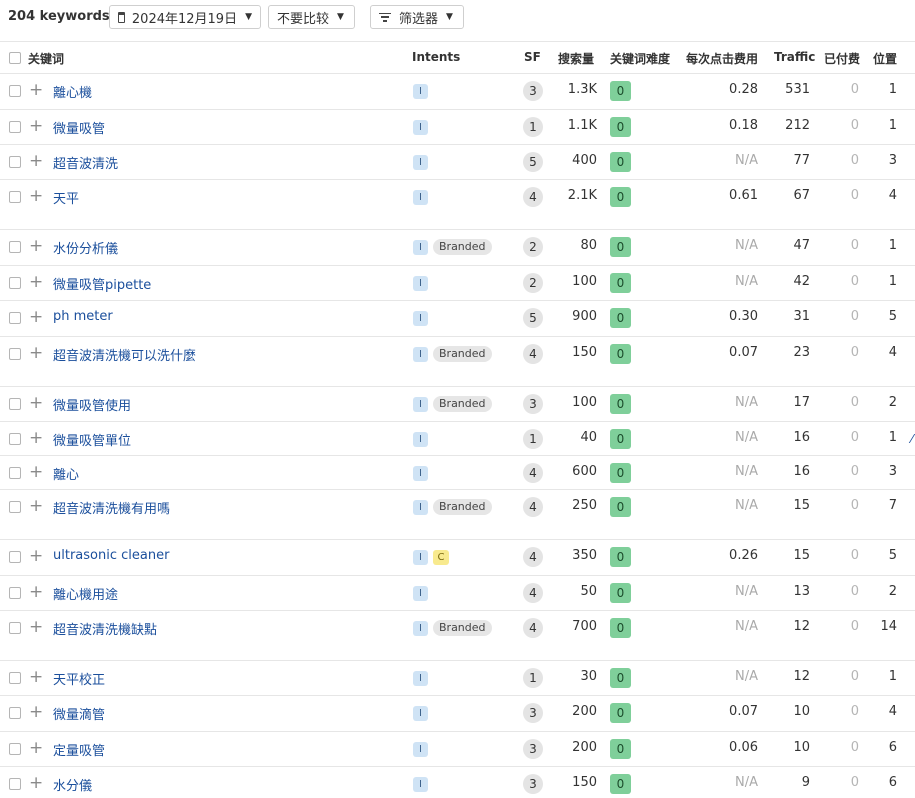  I want to click on keyword-link: 離心, so click(66, 473).